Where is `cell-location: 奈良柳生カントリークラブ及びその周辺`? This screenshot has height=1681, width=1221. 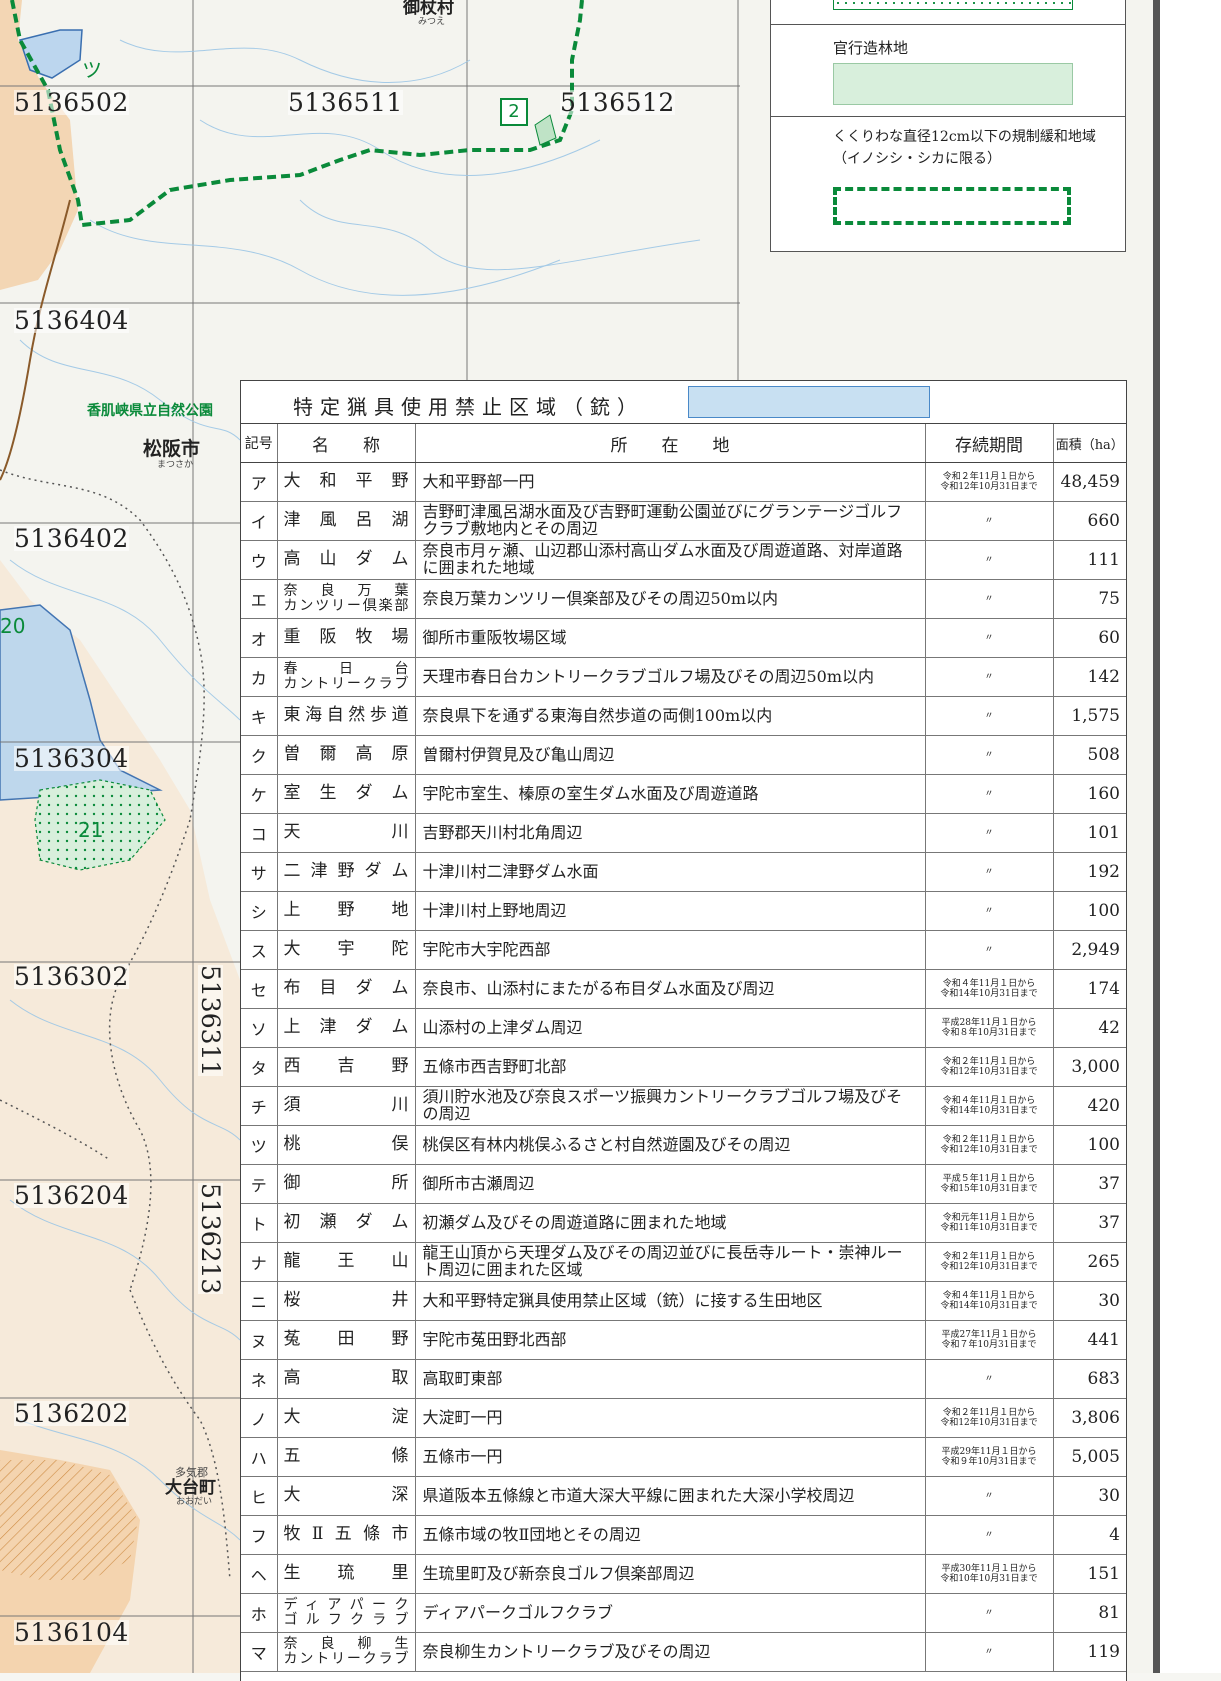
cell-location: 奈良柳生カントリークラブ及びその周辺 is located at coordinates (670, 1652).